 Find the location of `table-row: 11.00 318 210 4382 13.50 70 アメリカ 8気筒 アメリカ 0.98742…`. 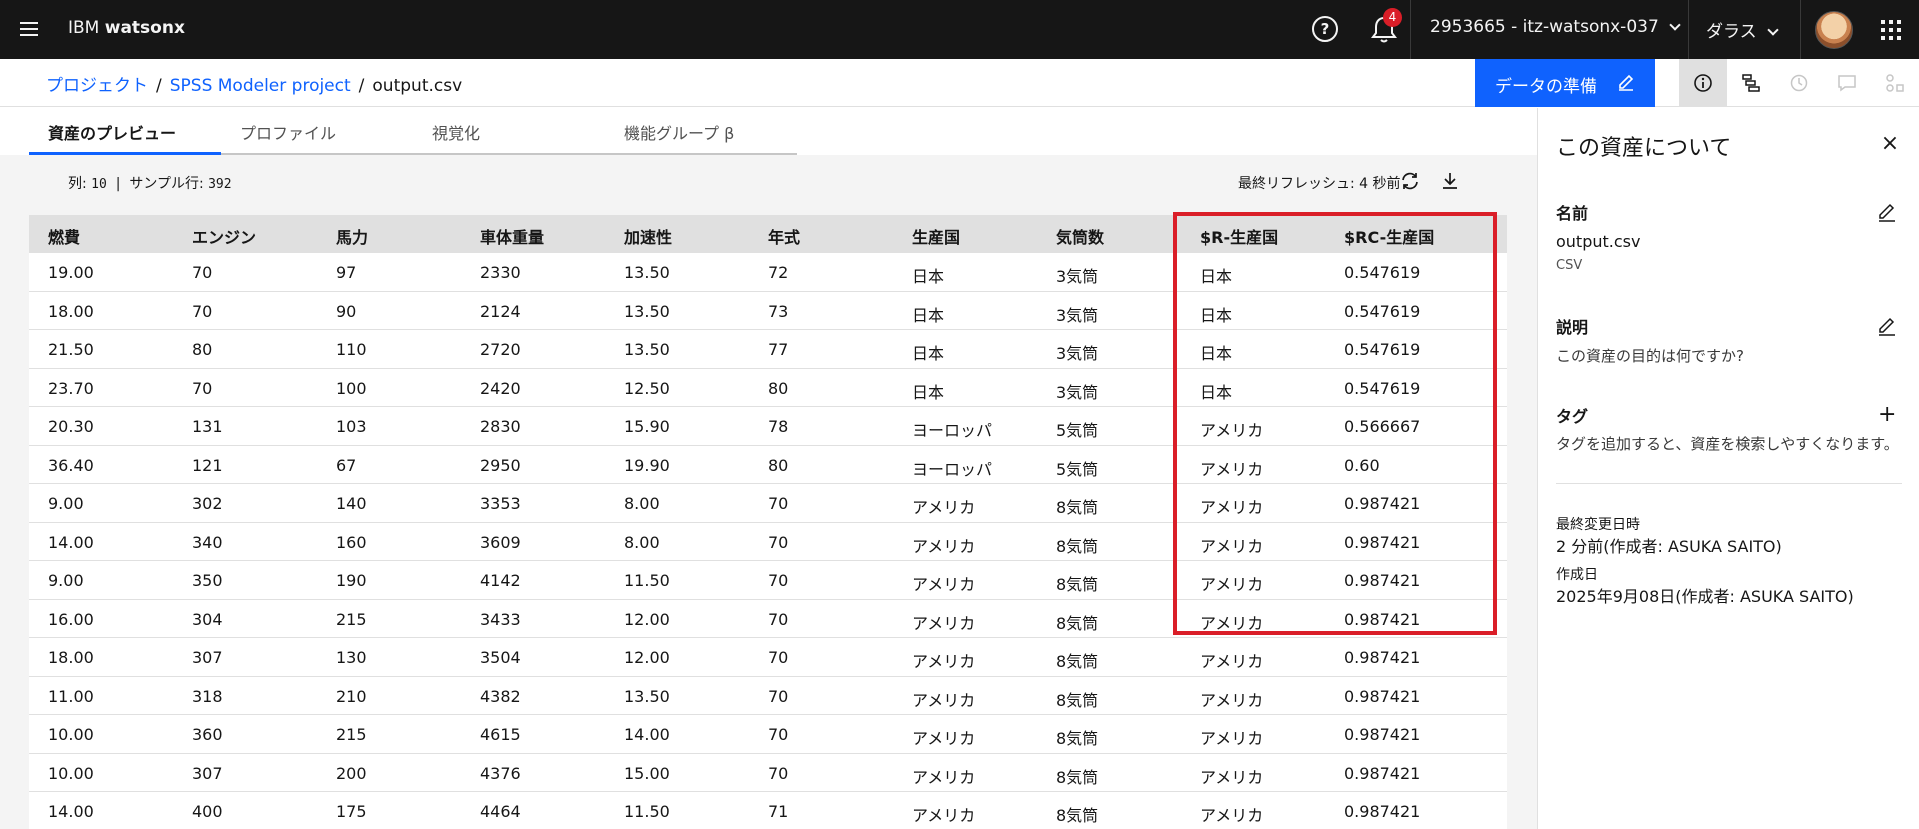

table-row: 11.00 318 210 4382 13.50 70 アメリカ 8気筒 アメリカ 0.98742… is located at coordinates (768, 695).